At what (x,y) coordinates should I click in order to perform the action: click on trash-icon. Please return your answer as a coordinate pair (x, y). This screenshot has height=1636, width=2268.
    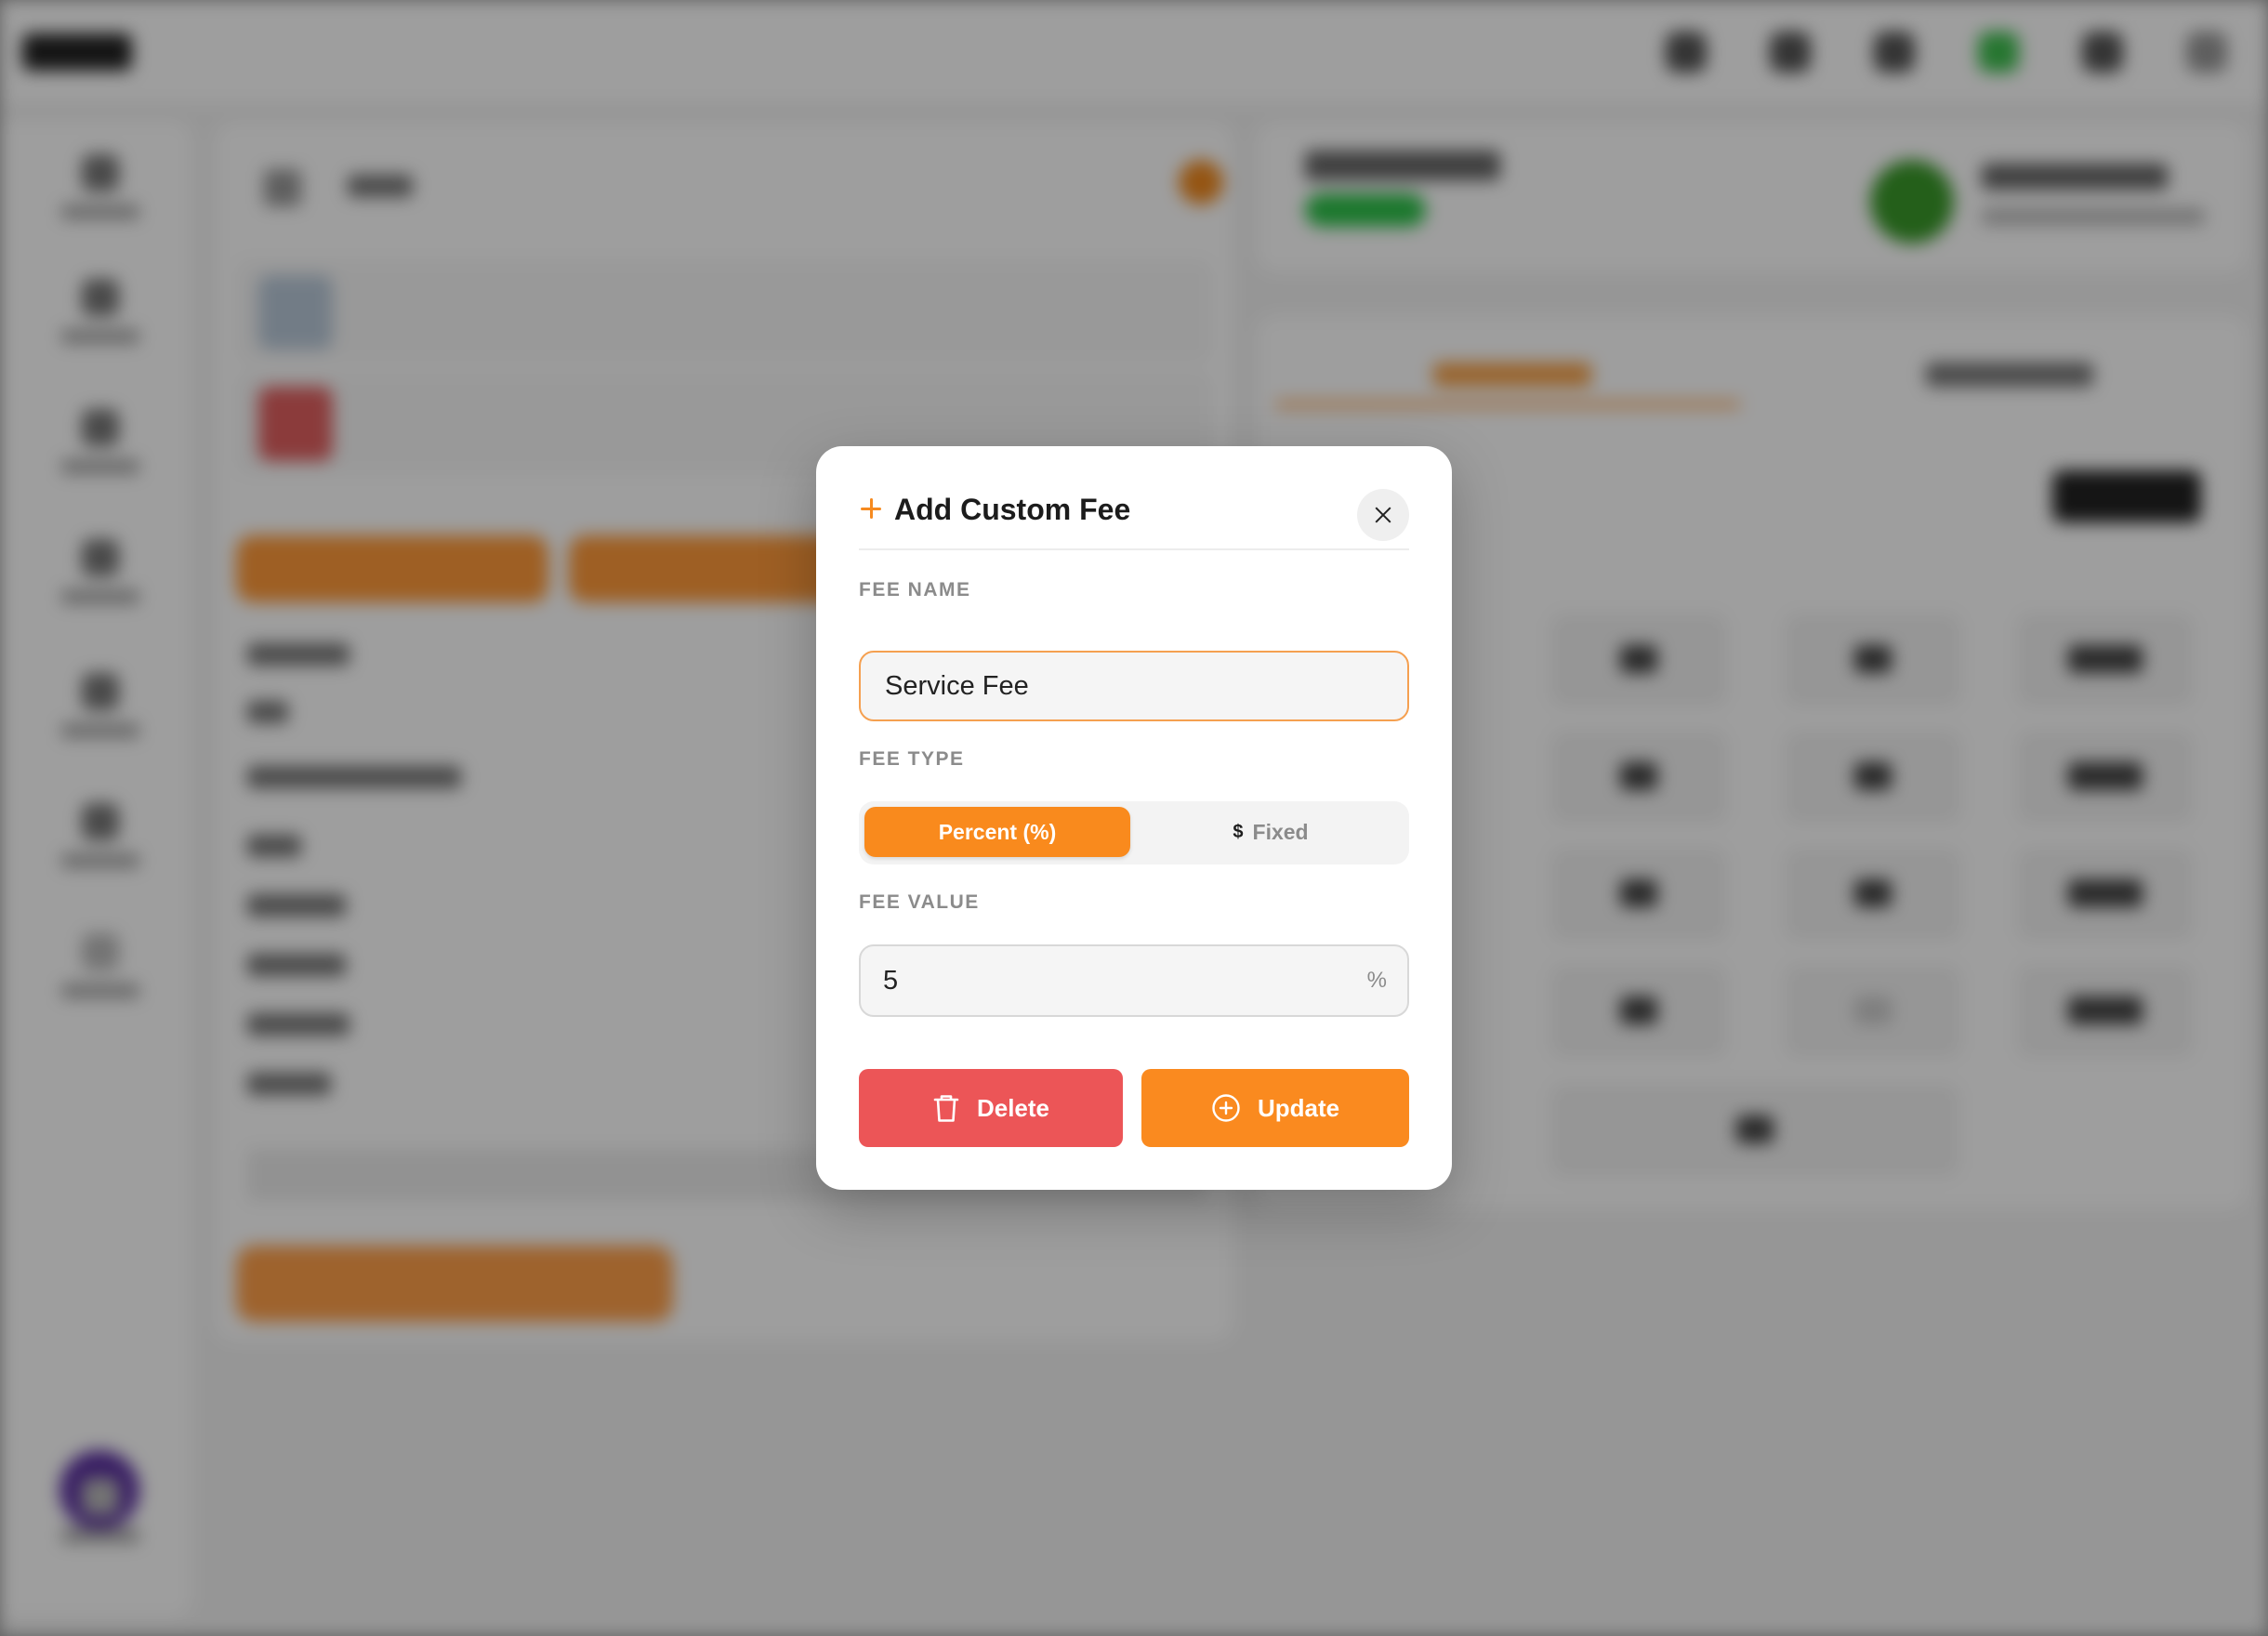
    Looking at the image, I should click on (946, 1109).